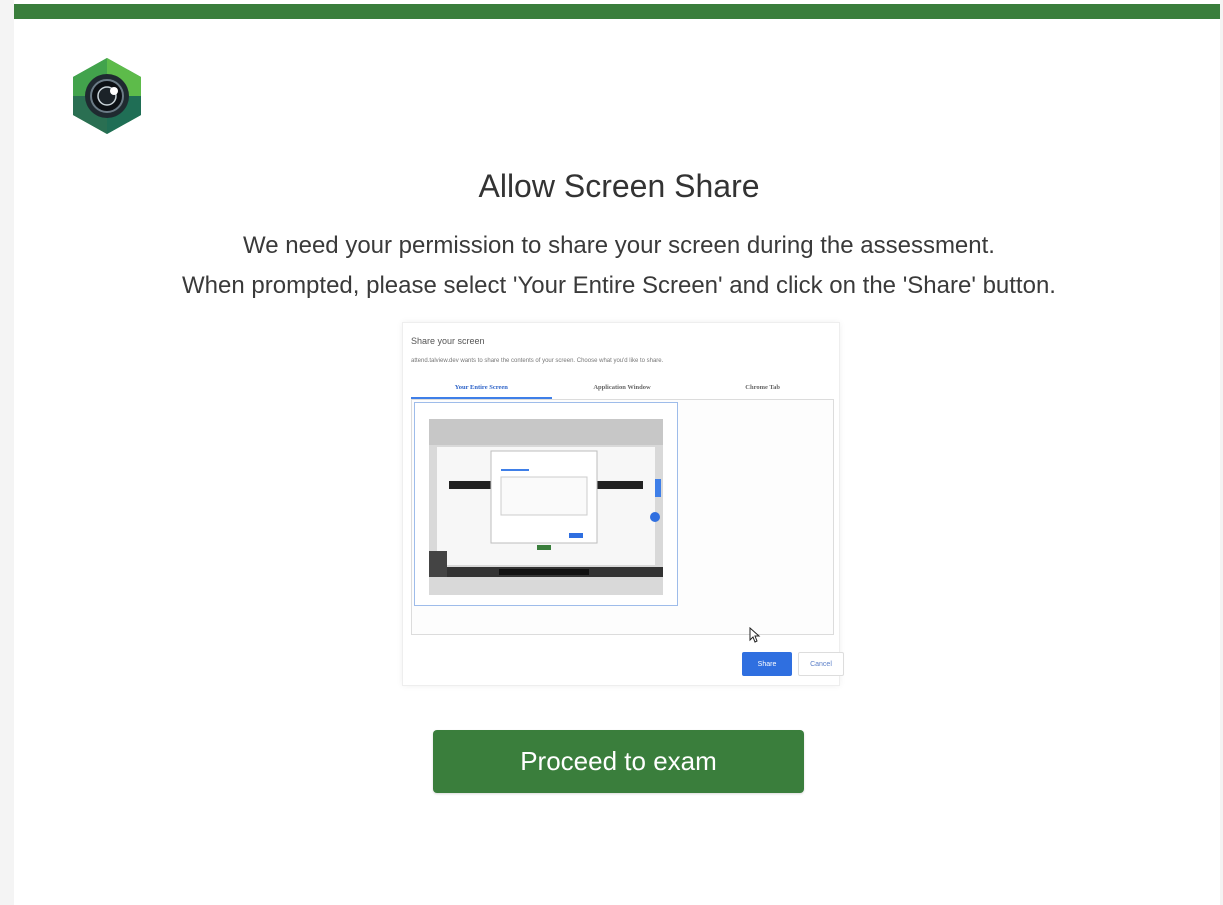 The width and height of the screenshot is (1223, 905). I want to click on screen-preview, so click(546, 507).